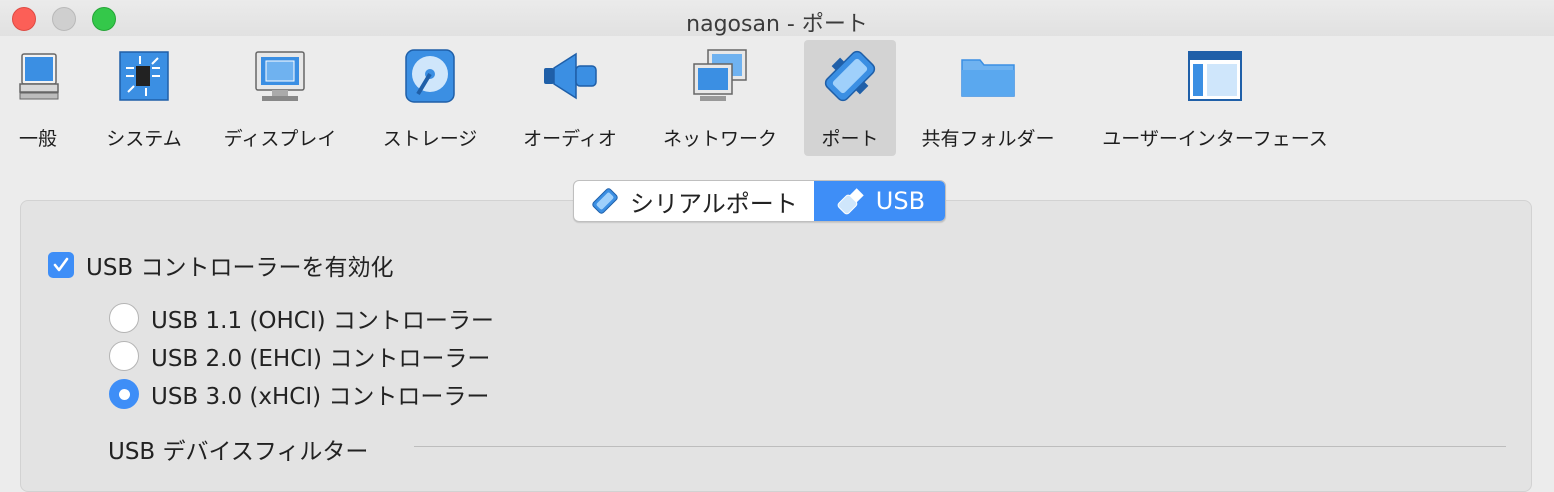  I want to click on toolbar-item-ports: ポート, so click(850, 98).